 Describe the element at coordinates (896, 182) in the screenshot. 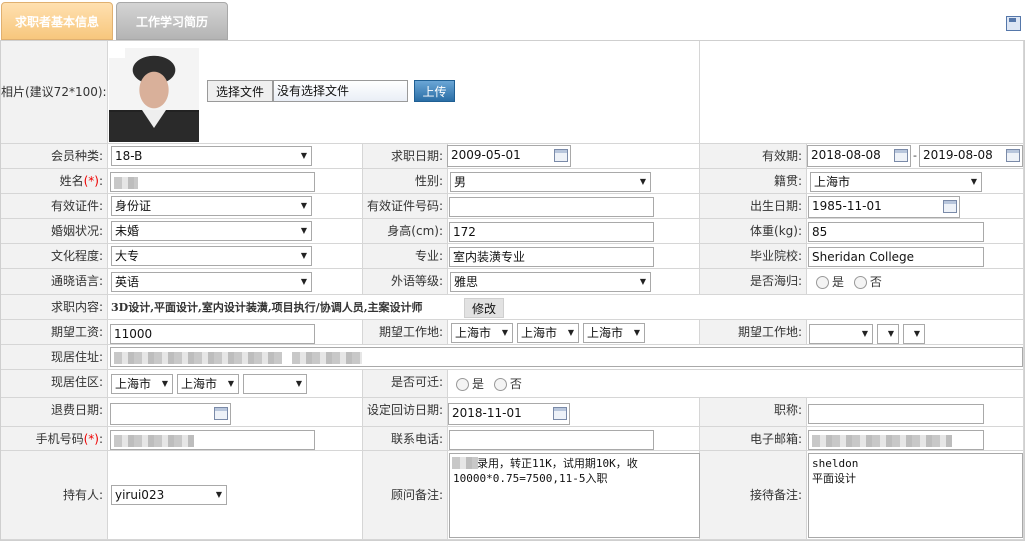

I see `hometown-select: 上海市` at that location.